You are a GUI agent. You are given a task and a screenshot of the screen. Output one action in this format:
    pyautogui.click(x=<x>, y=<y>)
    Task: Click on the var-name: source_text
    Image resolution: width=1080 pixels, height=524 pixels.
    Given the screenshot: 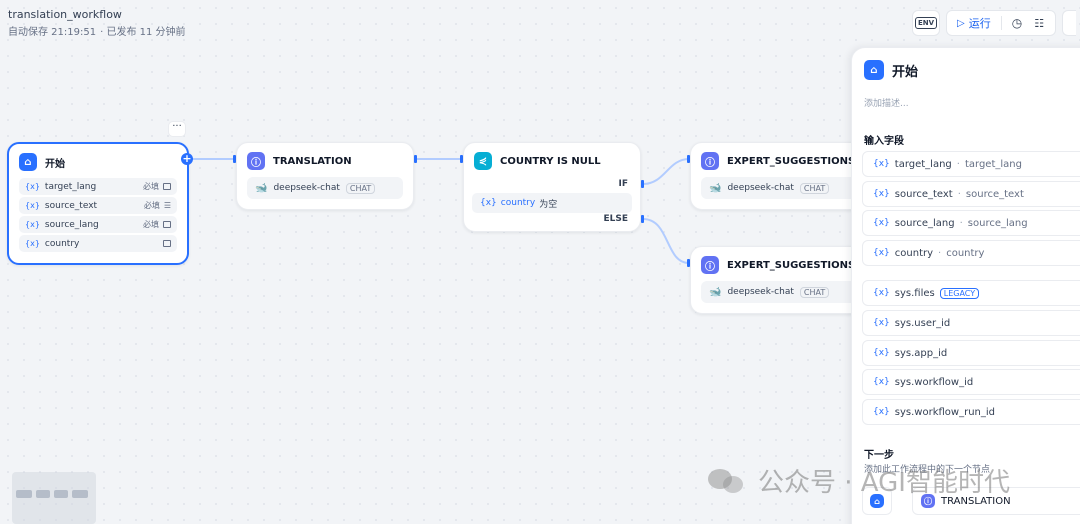 What is the action you would take?
    pyautogui.click(x=71, y=205)
    